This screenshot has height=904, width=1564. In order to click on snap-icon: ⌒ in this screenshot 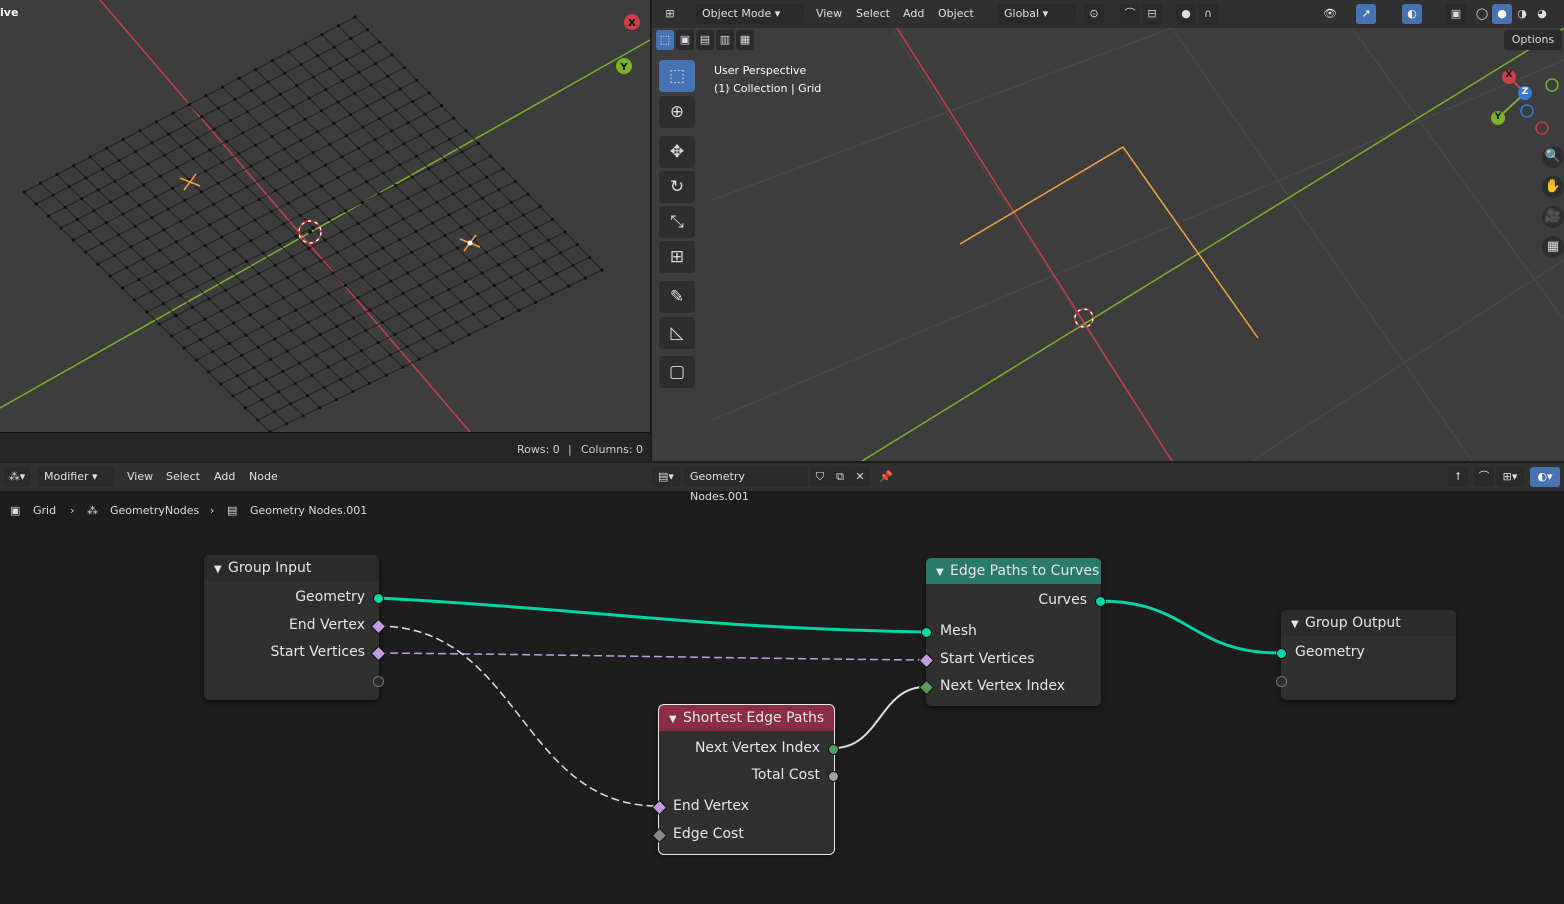, I will do `click(1130, 14)`.